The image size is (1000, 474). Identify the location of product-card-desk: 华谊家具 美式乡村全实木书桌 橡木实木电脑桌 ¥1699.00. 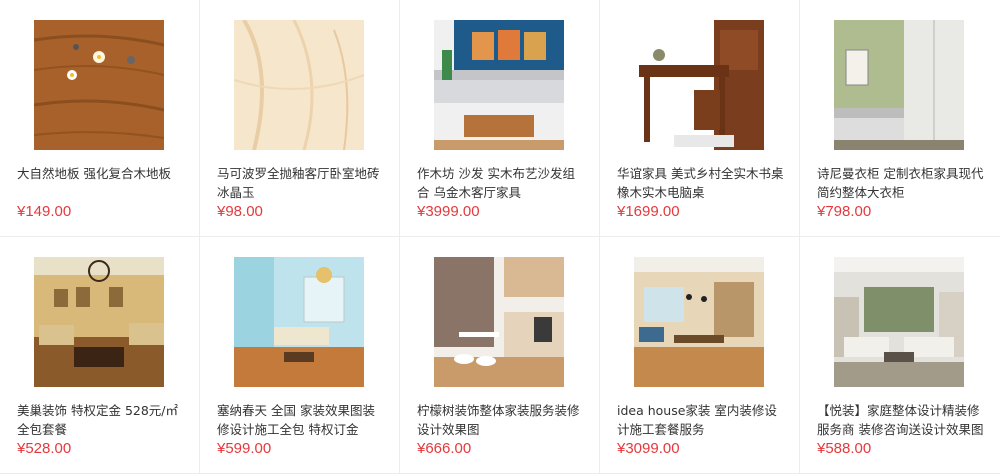
(700, 118).